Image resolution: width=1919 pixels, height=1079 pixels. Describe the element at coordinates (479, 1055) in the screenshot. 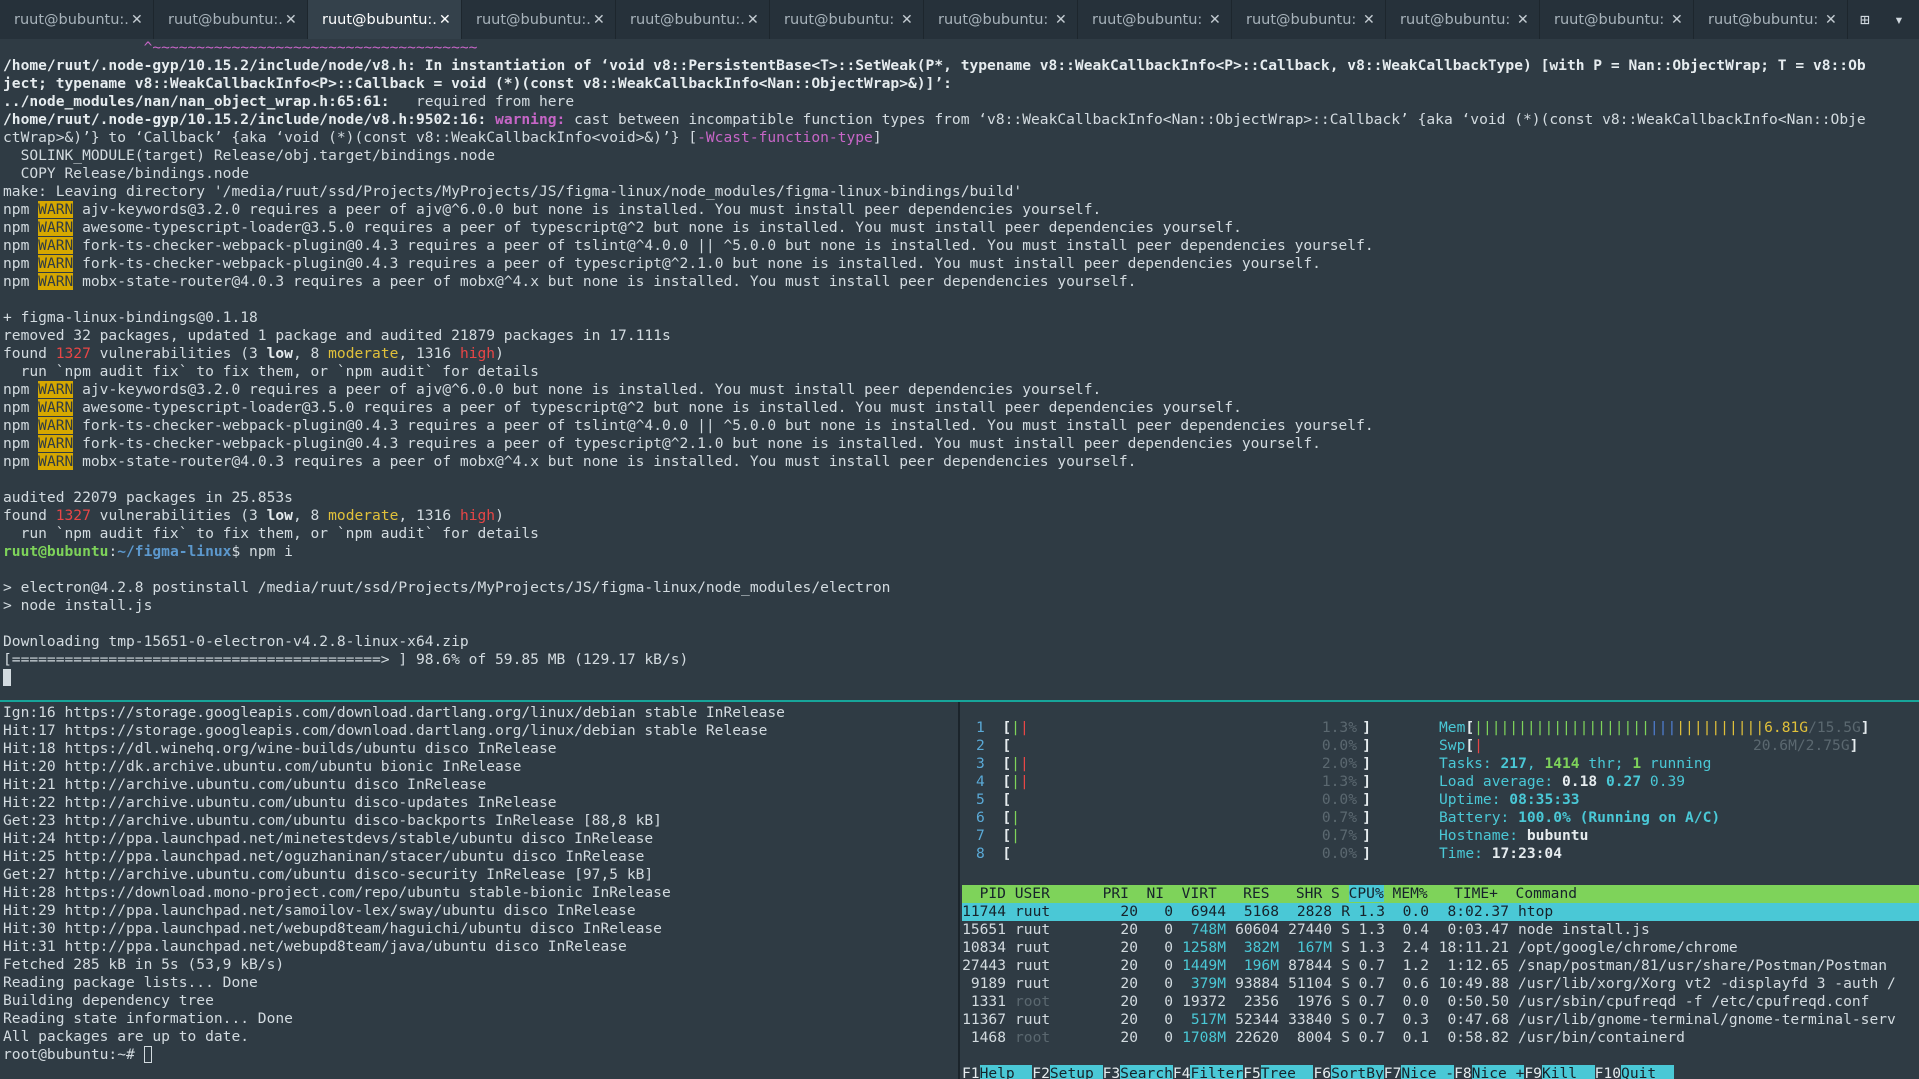

I see `root-prompt: root@bubuntu:~#` at that location.